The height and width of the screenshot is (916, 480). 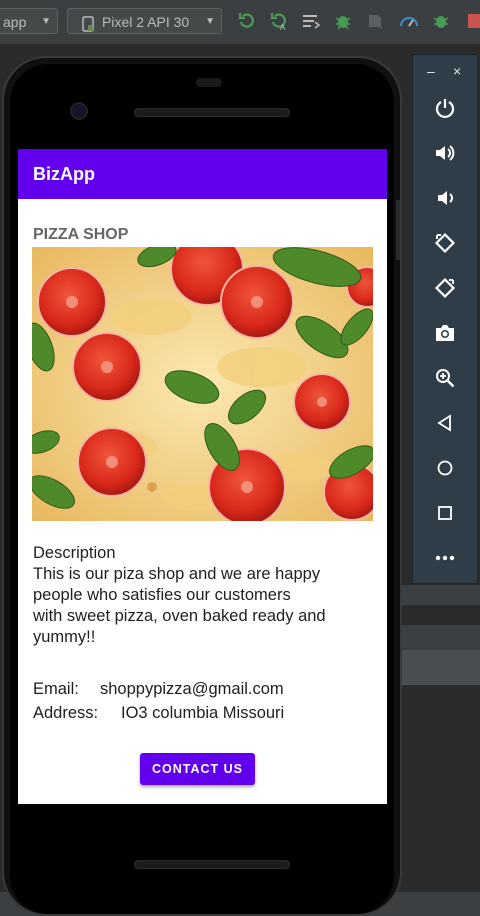 What do you see at coordinates (431, 71) in the screenshot?
I see `minimize-button: –` at bounding box center [431, 71].